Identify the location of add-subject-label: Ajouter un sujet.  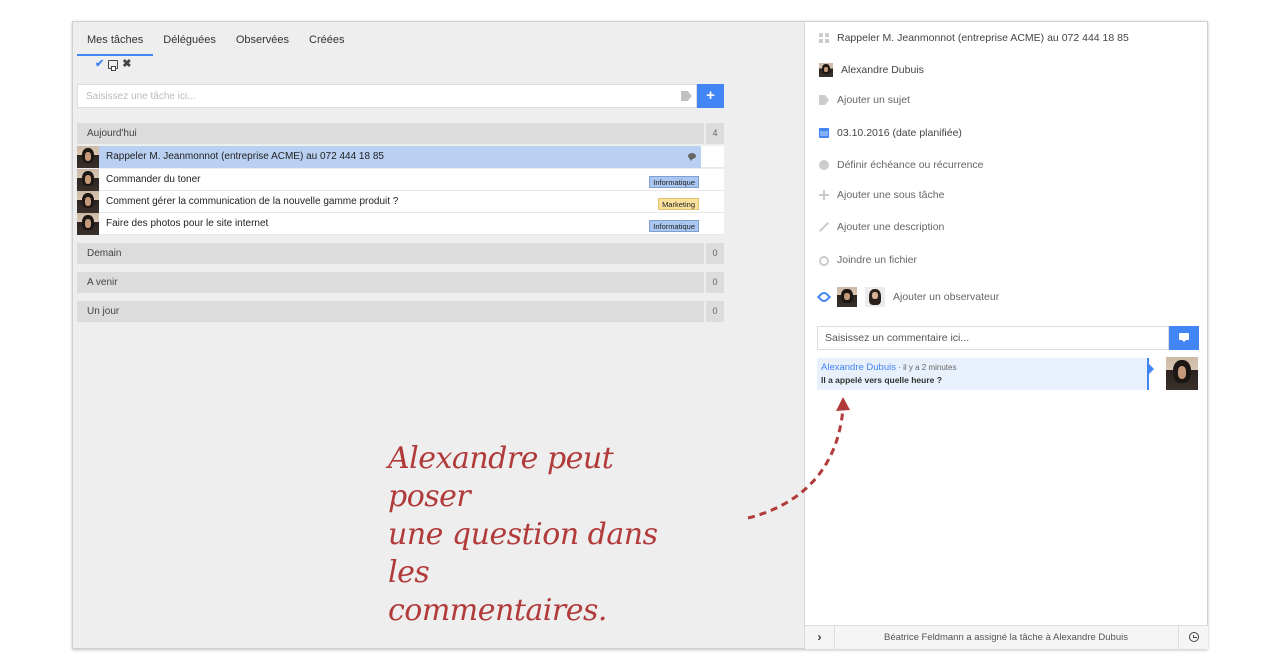
(873, 100).